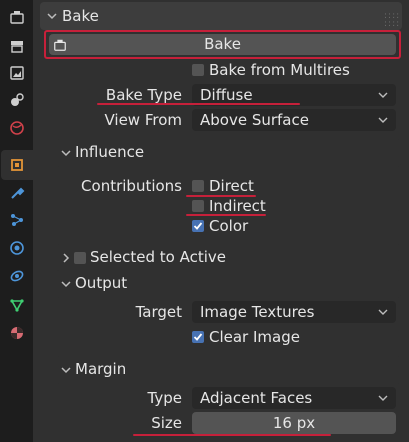  What do you see at coordinates (198, 70) in the screenshot?
I see `bake-from-multires-checkbox` at bounding box center [198, 70].